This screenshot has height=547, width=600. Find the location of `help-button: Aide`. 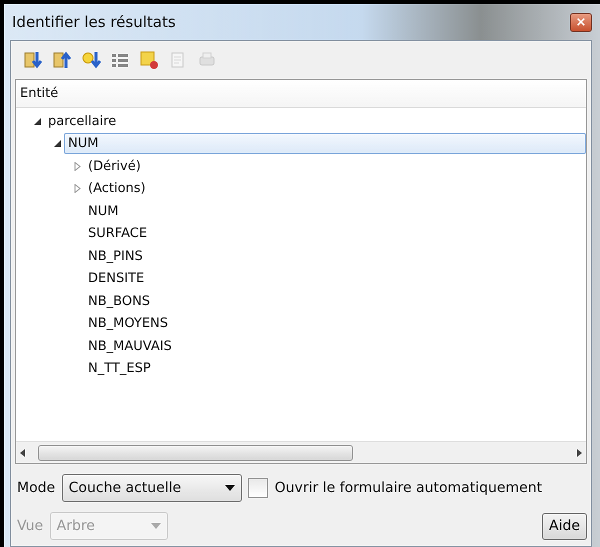

help-button: Aide is located at coordinates (564, 526).